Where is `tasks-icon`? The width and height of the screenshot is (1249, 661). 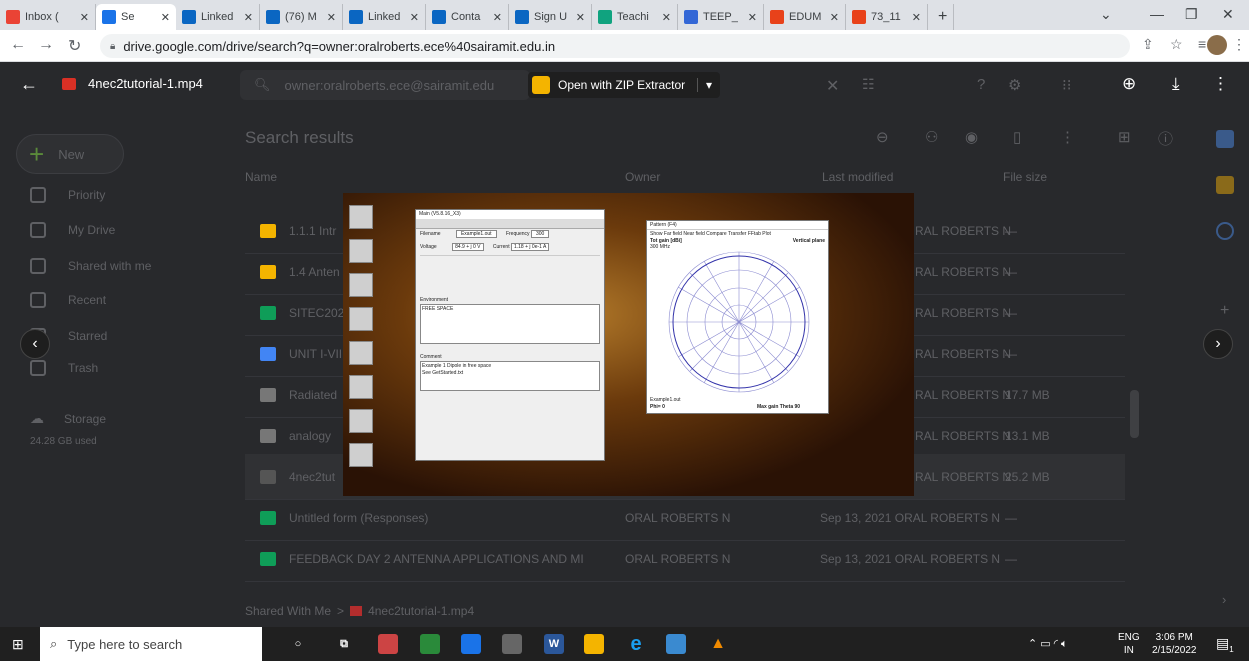 tasks-icon is located at coordinates (1225, 231).